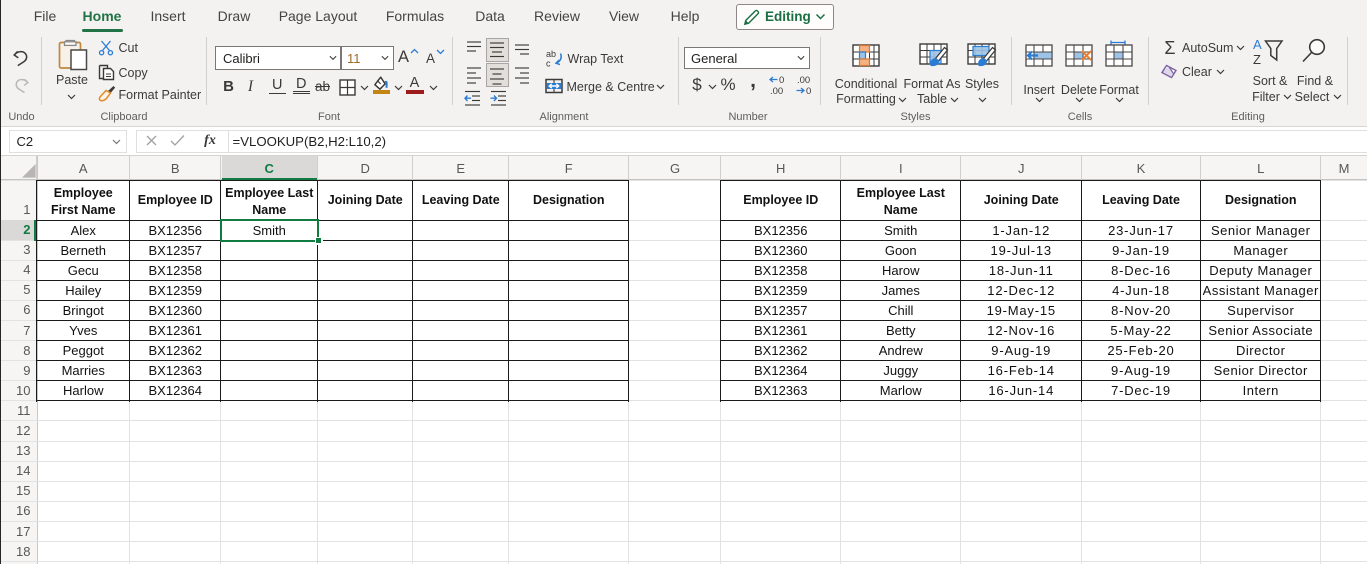 The image size is (1367, 564). I want to click on svg-text: A, so click(1257, 44).